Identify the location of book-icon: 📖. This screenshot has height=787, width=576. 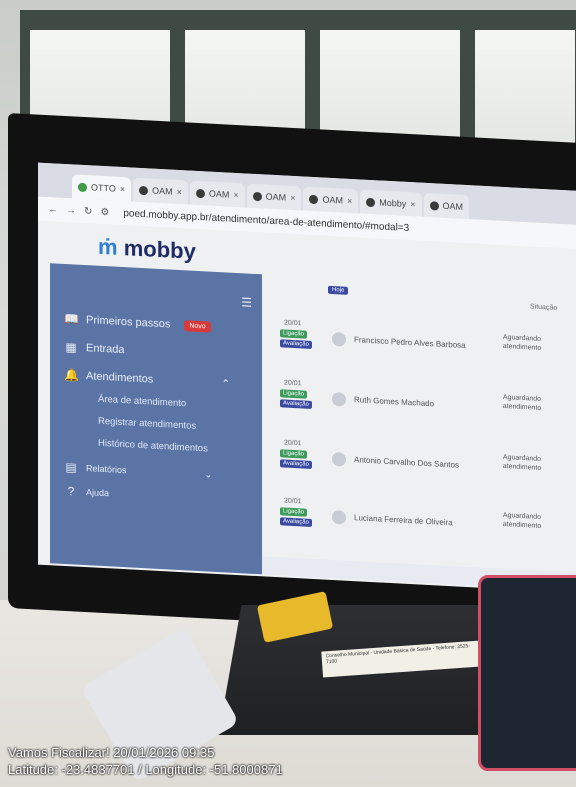
(71, 319).